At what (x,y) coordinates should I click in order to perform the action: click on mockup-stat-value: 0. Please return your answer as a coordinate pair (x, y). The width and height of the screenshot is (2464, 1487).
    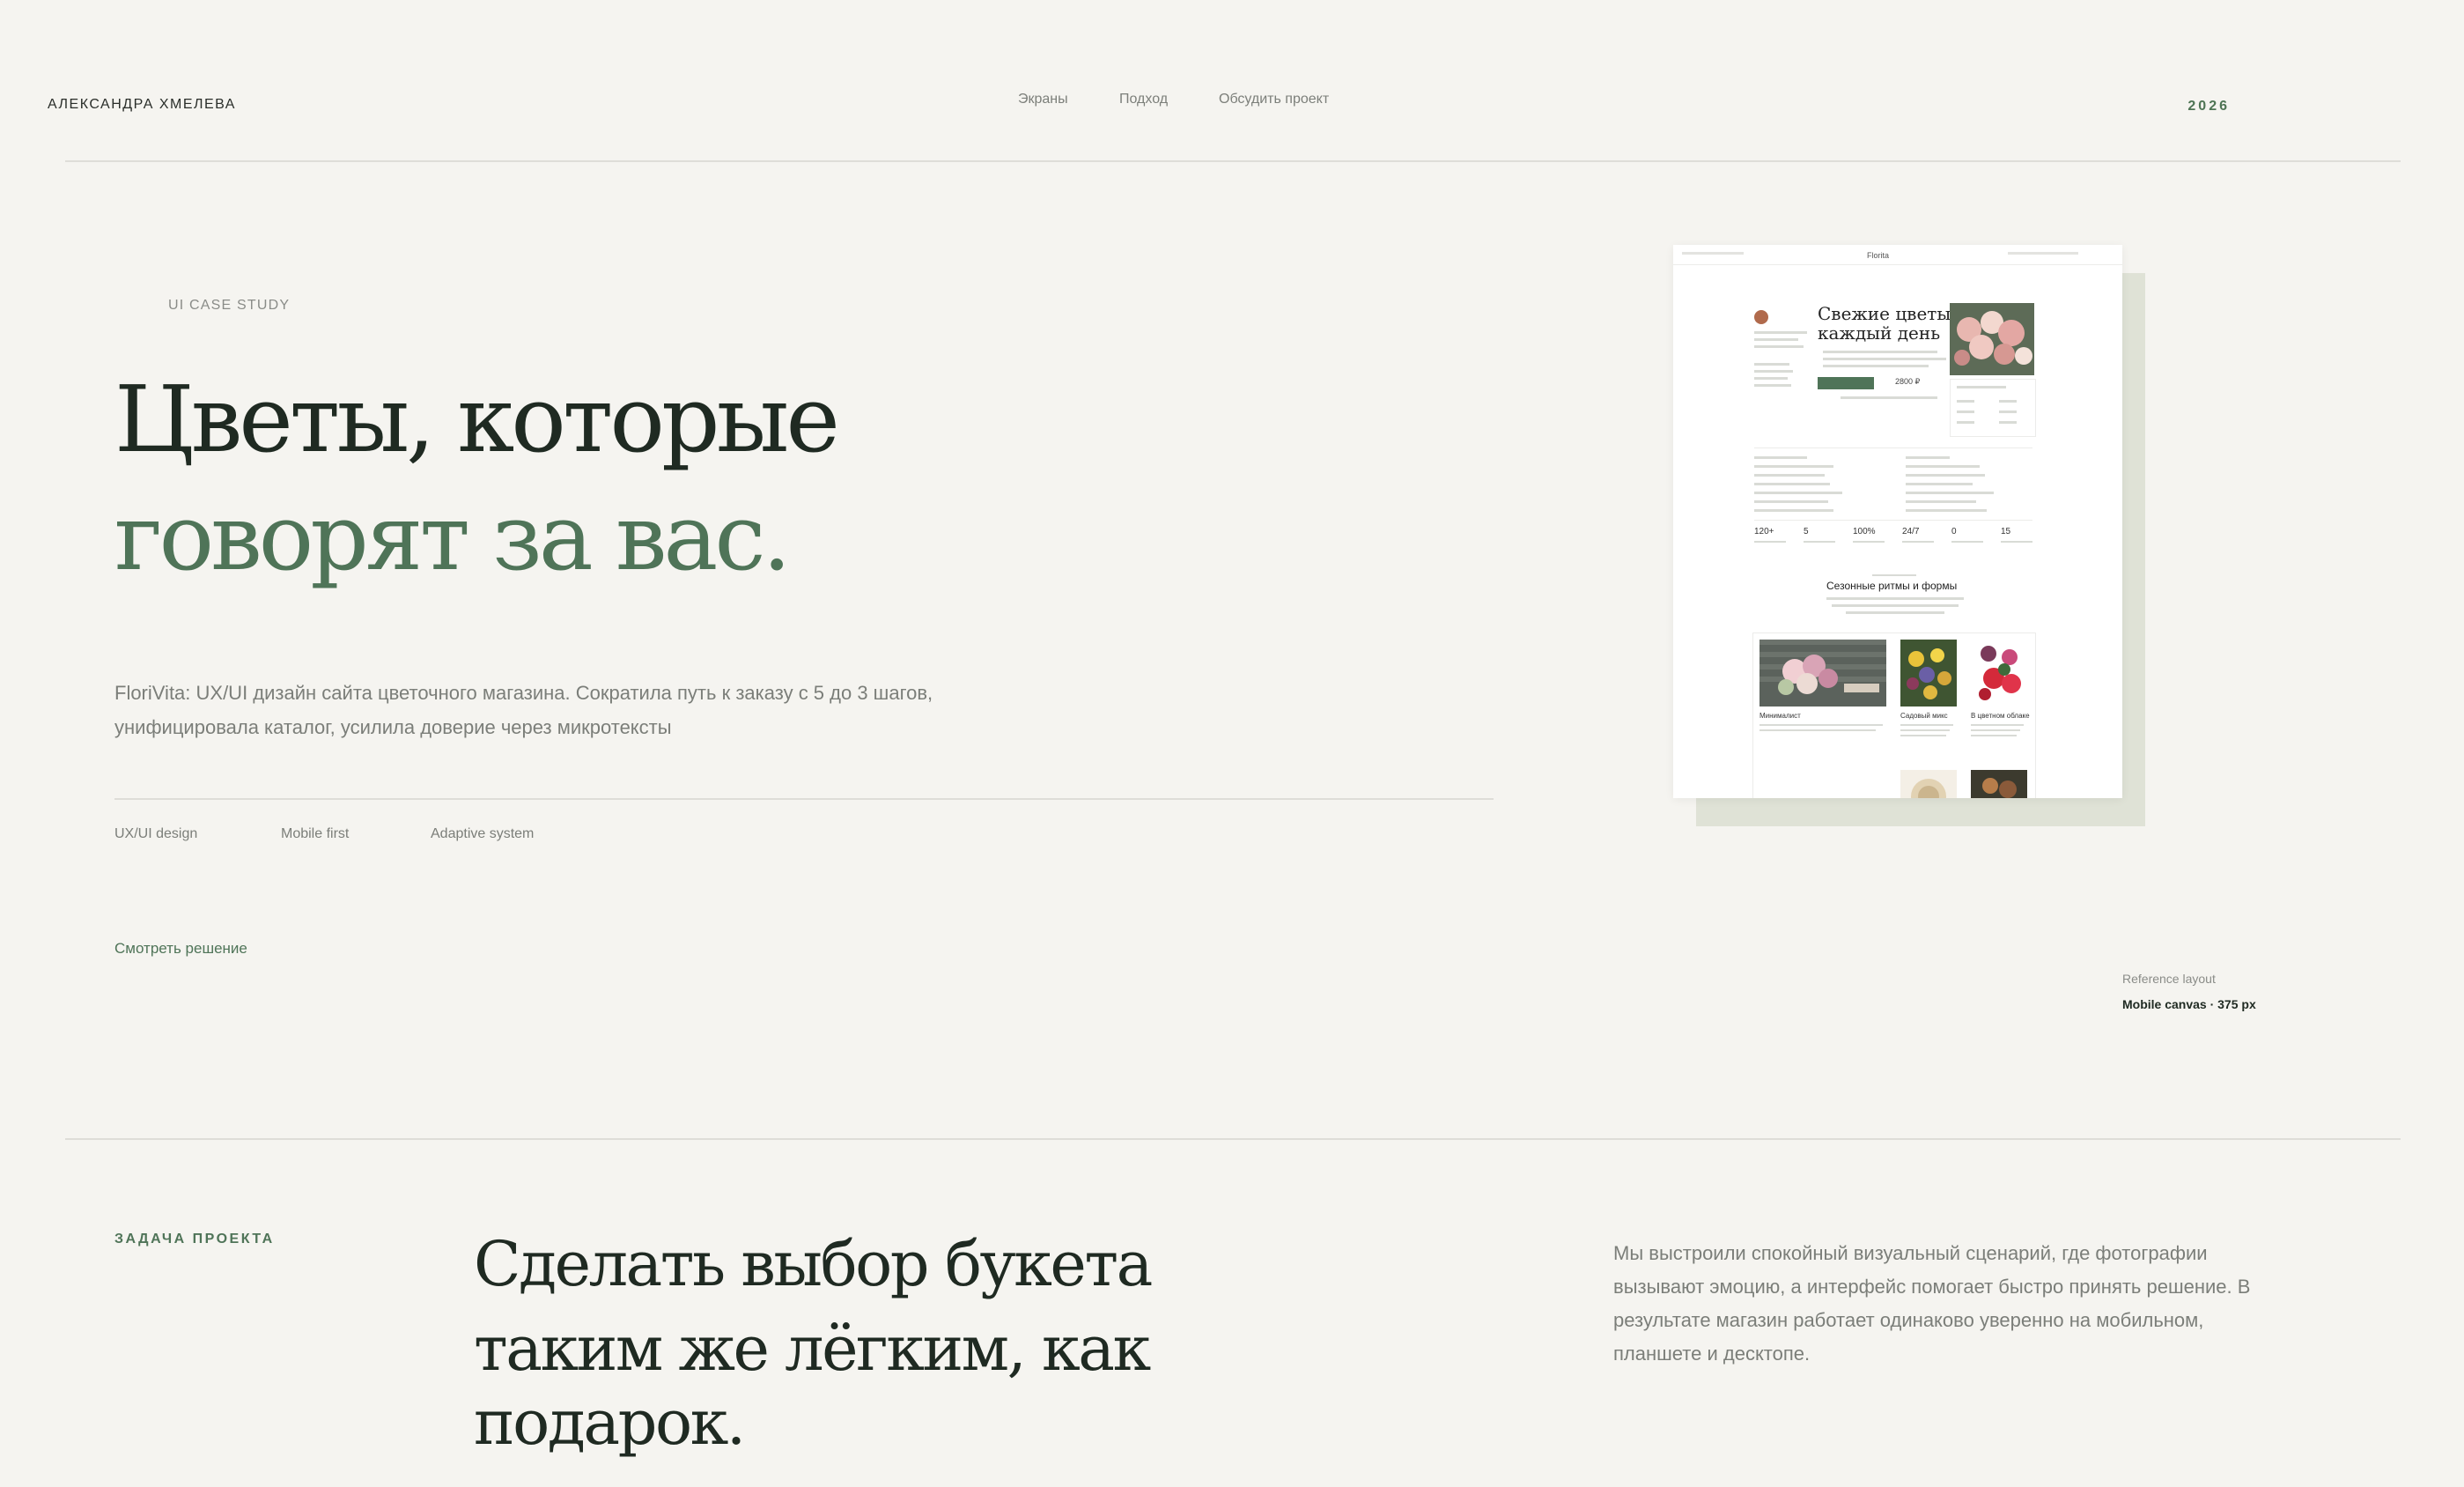
    Looking at the image, I should click on (1954, 531).